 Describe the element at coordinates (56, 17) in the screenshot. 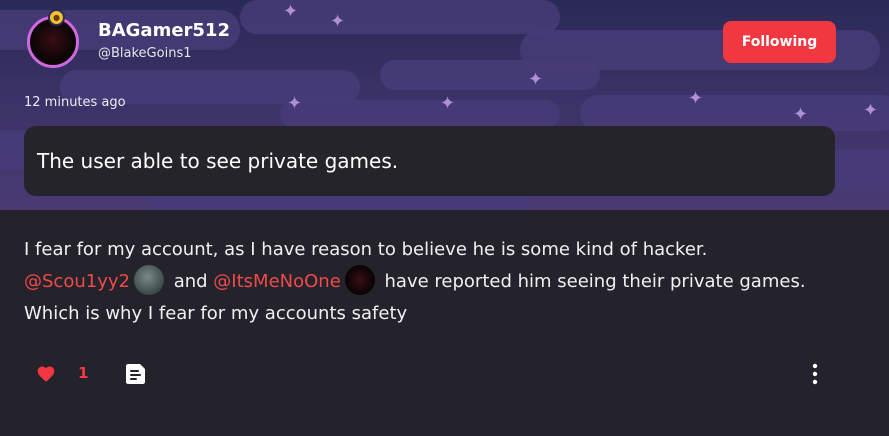

I see `lock-badge-icon: ●` at that location.